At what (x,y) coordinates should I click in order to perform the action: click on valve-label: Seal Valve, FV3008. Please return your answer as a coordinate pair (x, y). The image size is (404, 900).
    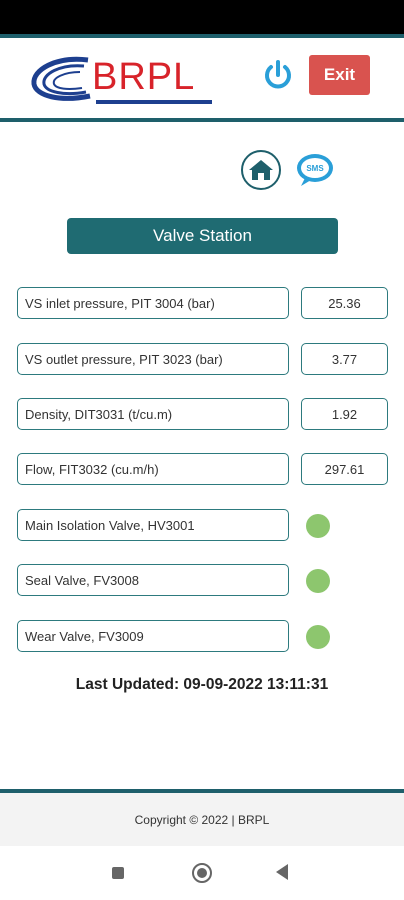
    Looking at the image, I should click on (153, 580).